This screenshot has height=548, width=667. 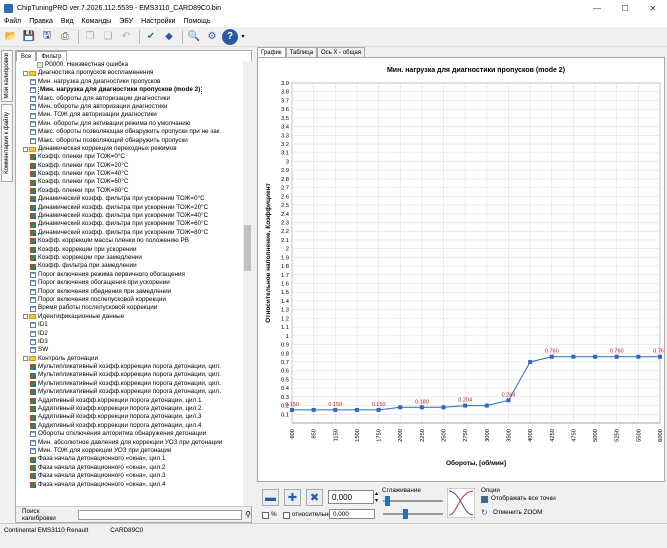 I want to click on open-folder-icon: 📂, so click(x=11, y=37).